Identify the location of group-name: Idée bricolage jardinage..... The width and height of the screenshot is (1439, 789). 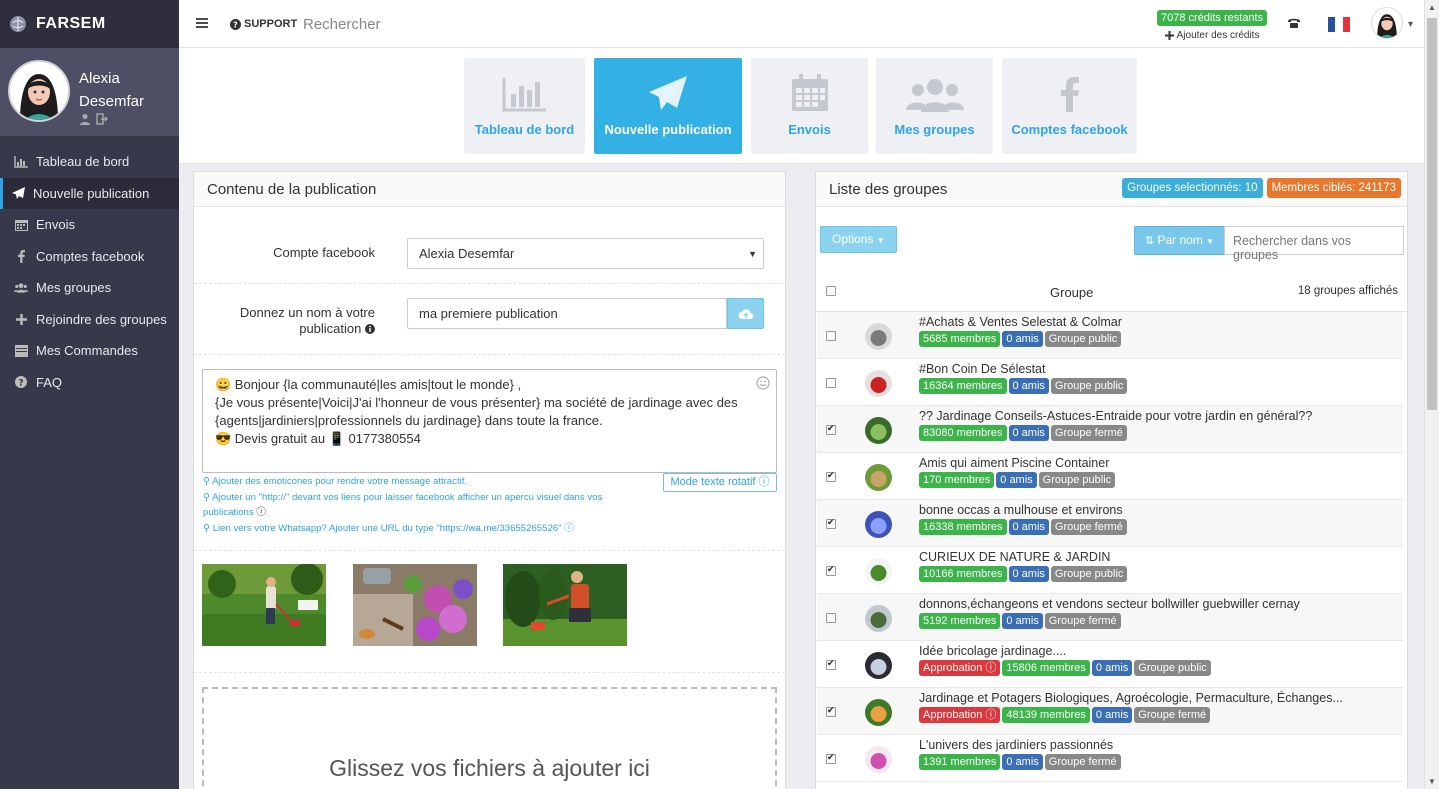
(992, 651).